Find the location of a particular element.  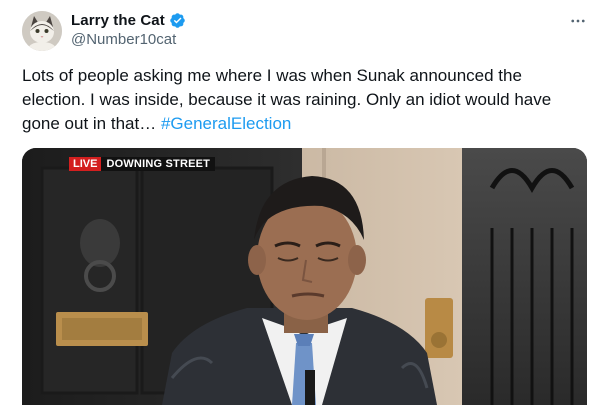

author-name-row: Larry the Cat is located at coordinates (128, 20).